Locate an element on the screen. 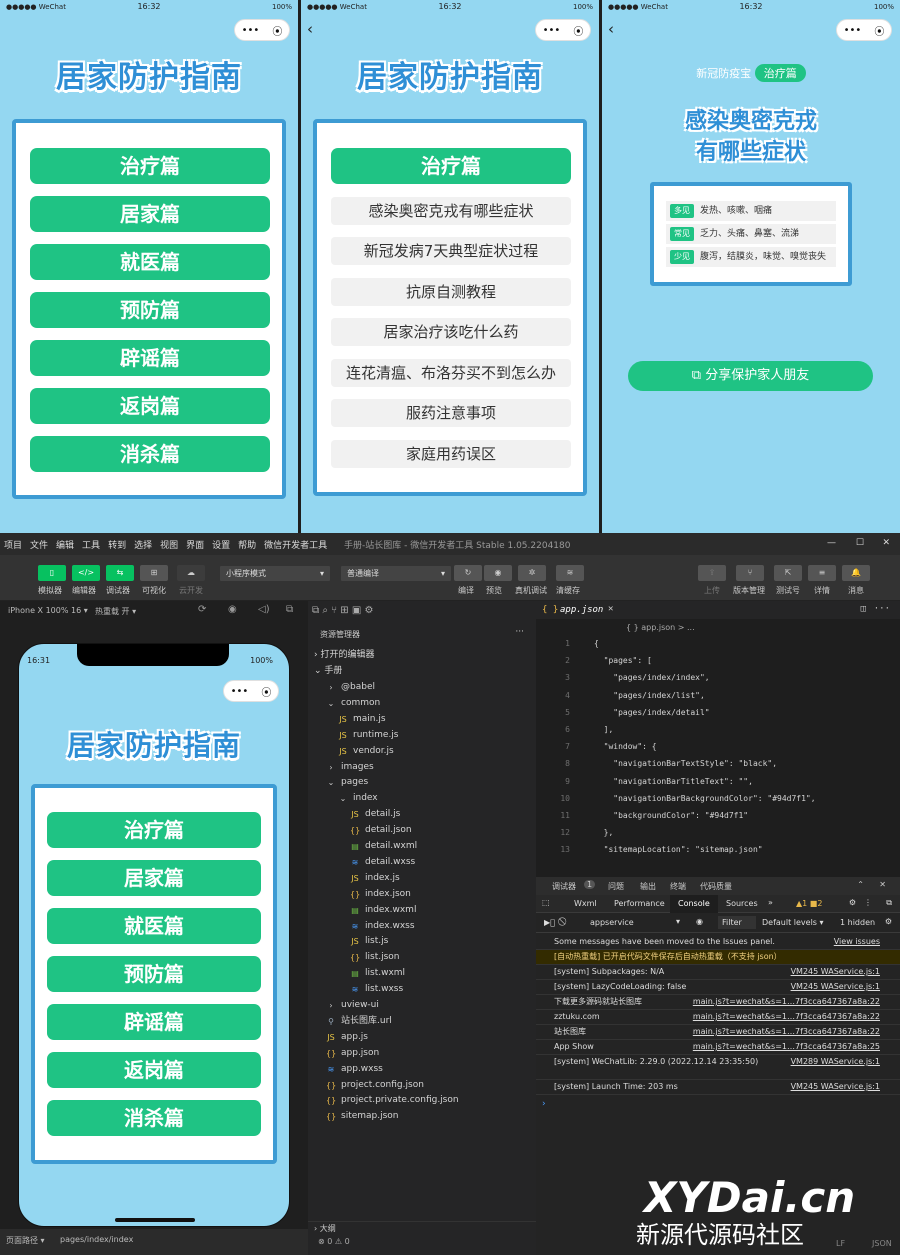 The image size is (900, 1255). menu-button-prevention: 预防篇 is located at coordinates (150, 310).